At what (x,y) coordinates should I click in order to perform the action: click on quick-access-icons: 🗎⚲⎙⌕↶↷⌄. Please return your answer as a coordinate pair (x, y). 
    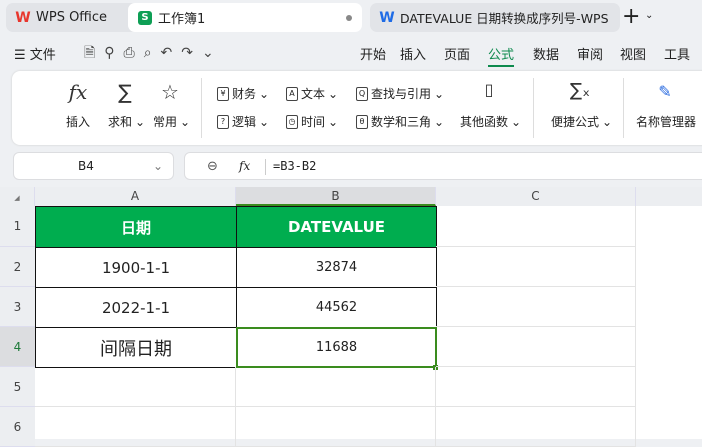
    Looking at the image, I should click on (153, 54).